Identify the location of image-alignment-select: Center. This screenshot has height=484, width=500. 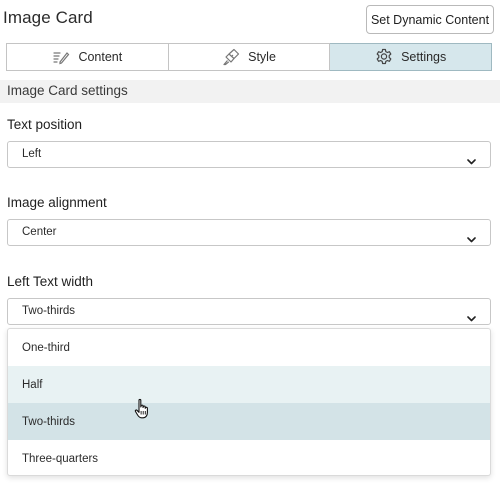
(249, 232).